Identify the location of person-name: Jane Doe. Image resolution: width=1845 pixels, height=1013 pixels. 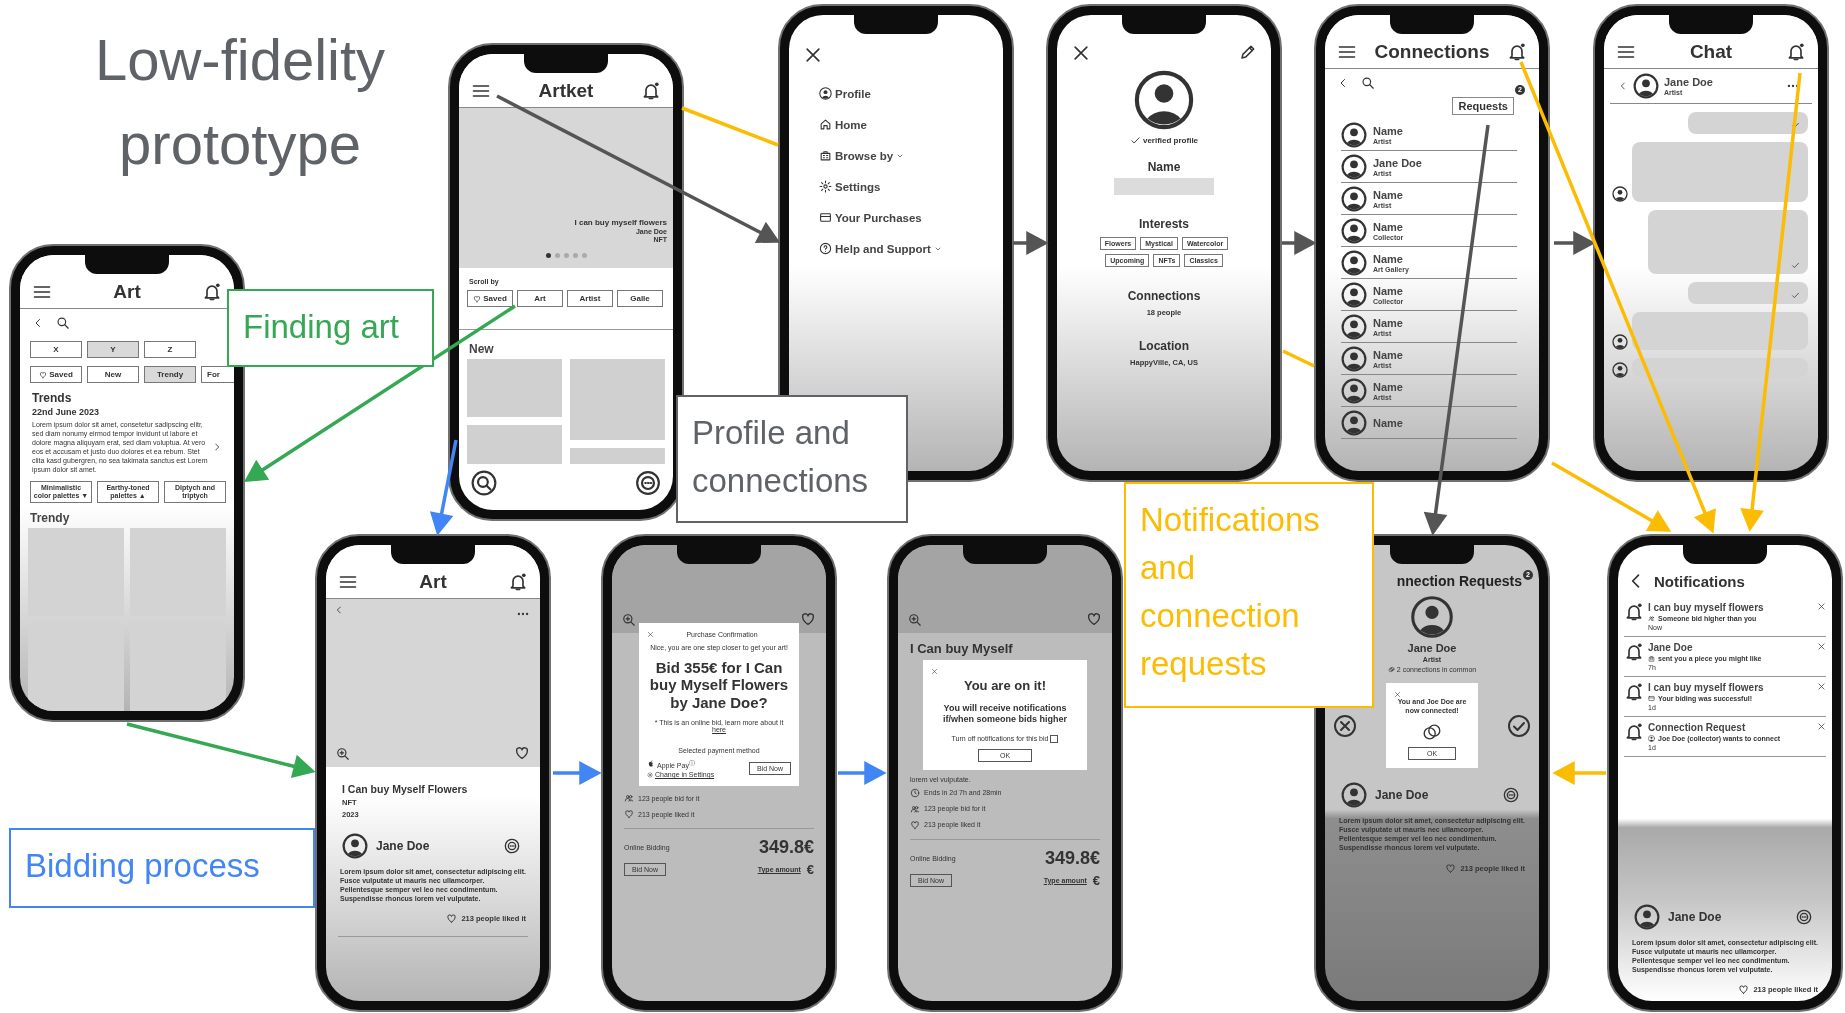
(1432, 648).